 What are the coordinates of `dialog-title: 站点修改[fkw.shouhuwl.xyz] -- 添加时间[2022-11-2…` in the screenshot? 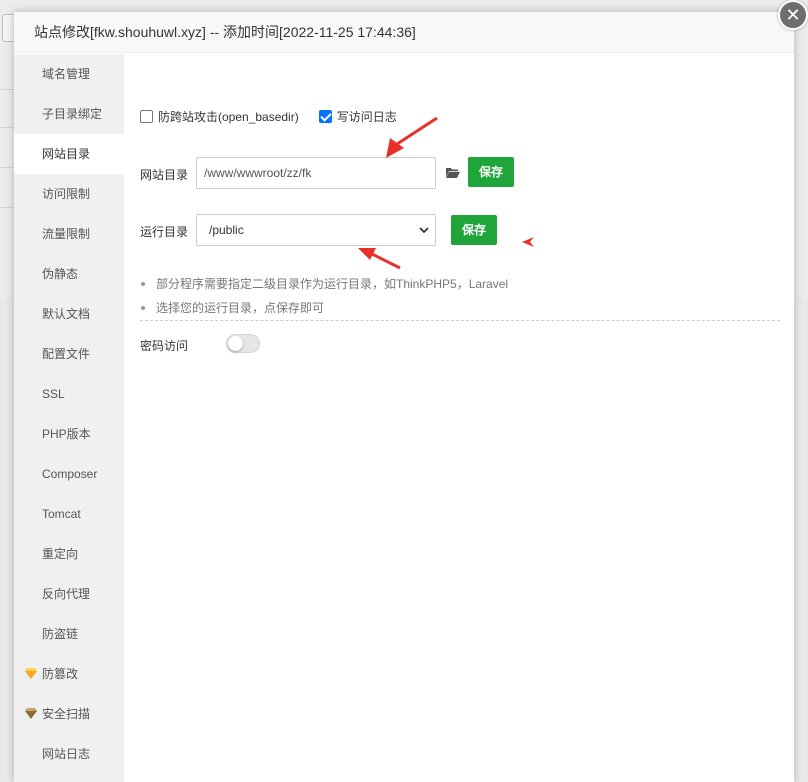 It's located at (404, 32).